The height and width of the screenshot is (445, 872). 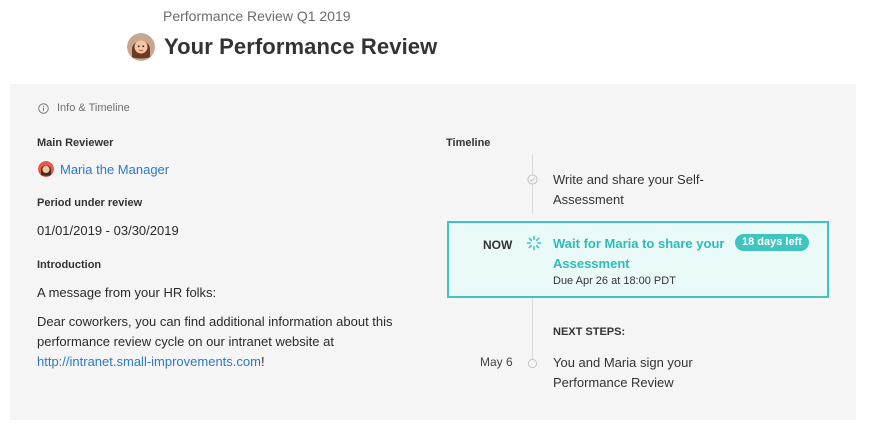 I want to click on info-icon, so click(x=43, y=108).